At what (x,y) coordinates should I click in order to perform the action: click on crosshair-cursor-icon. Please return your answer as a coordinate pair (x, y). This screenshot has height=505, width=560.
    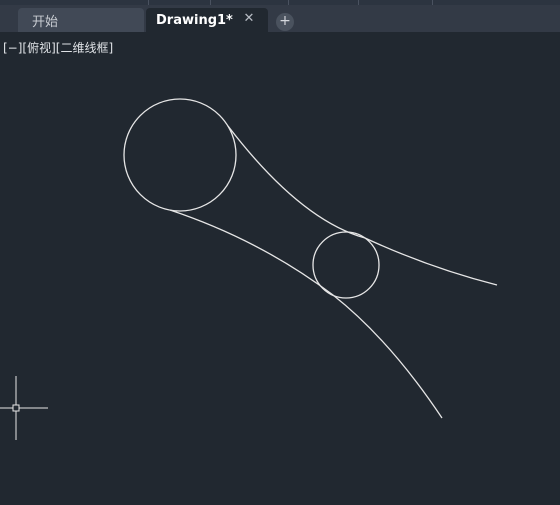
    Looking at the image, I should click on (24, 408).